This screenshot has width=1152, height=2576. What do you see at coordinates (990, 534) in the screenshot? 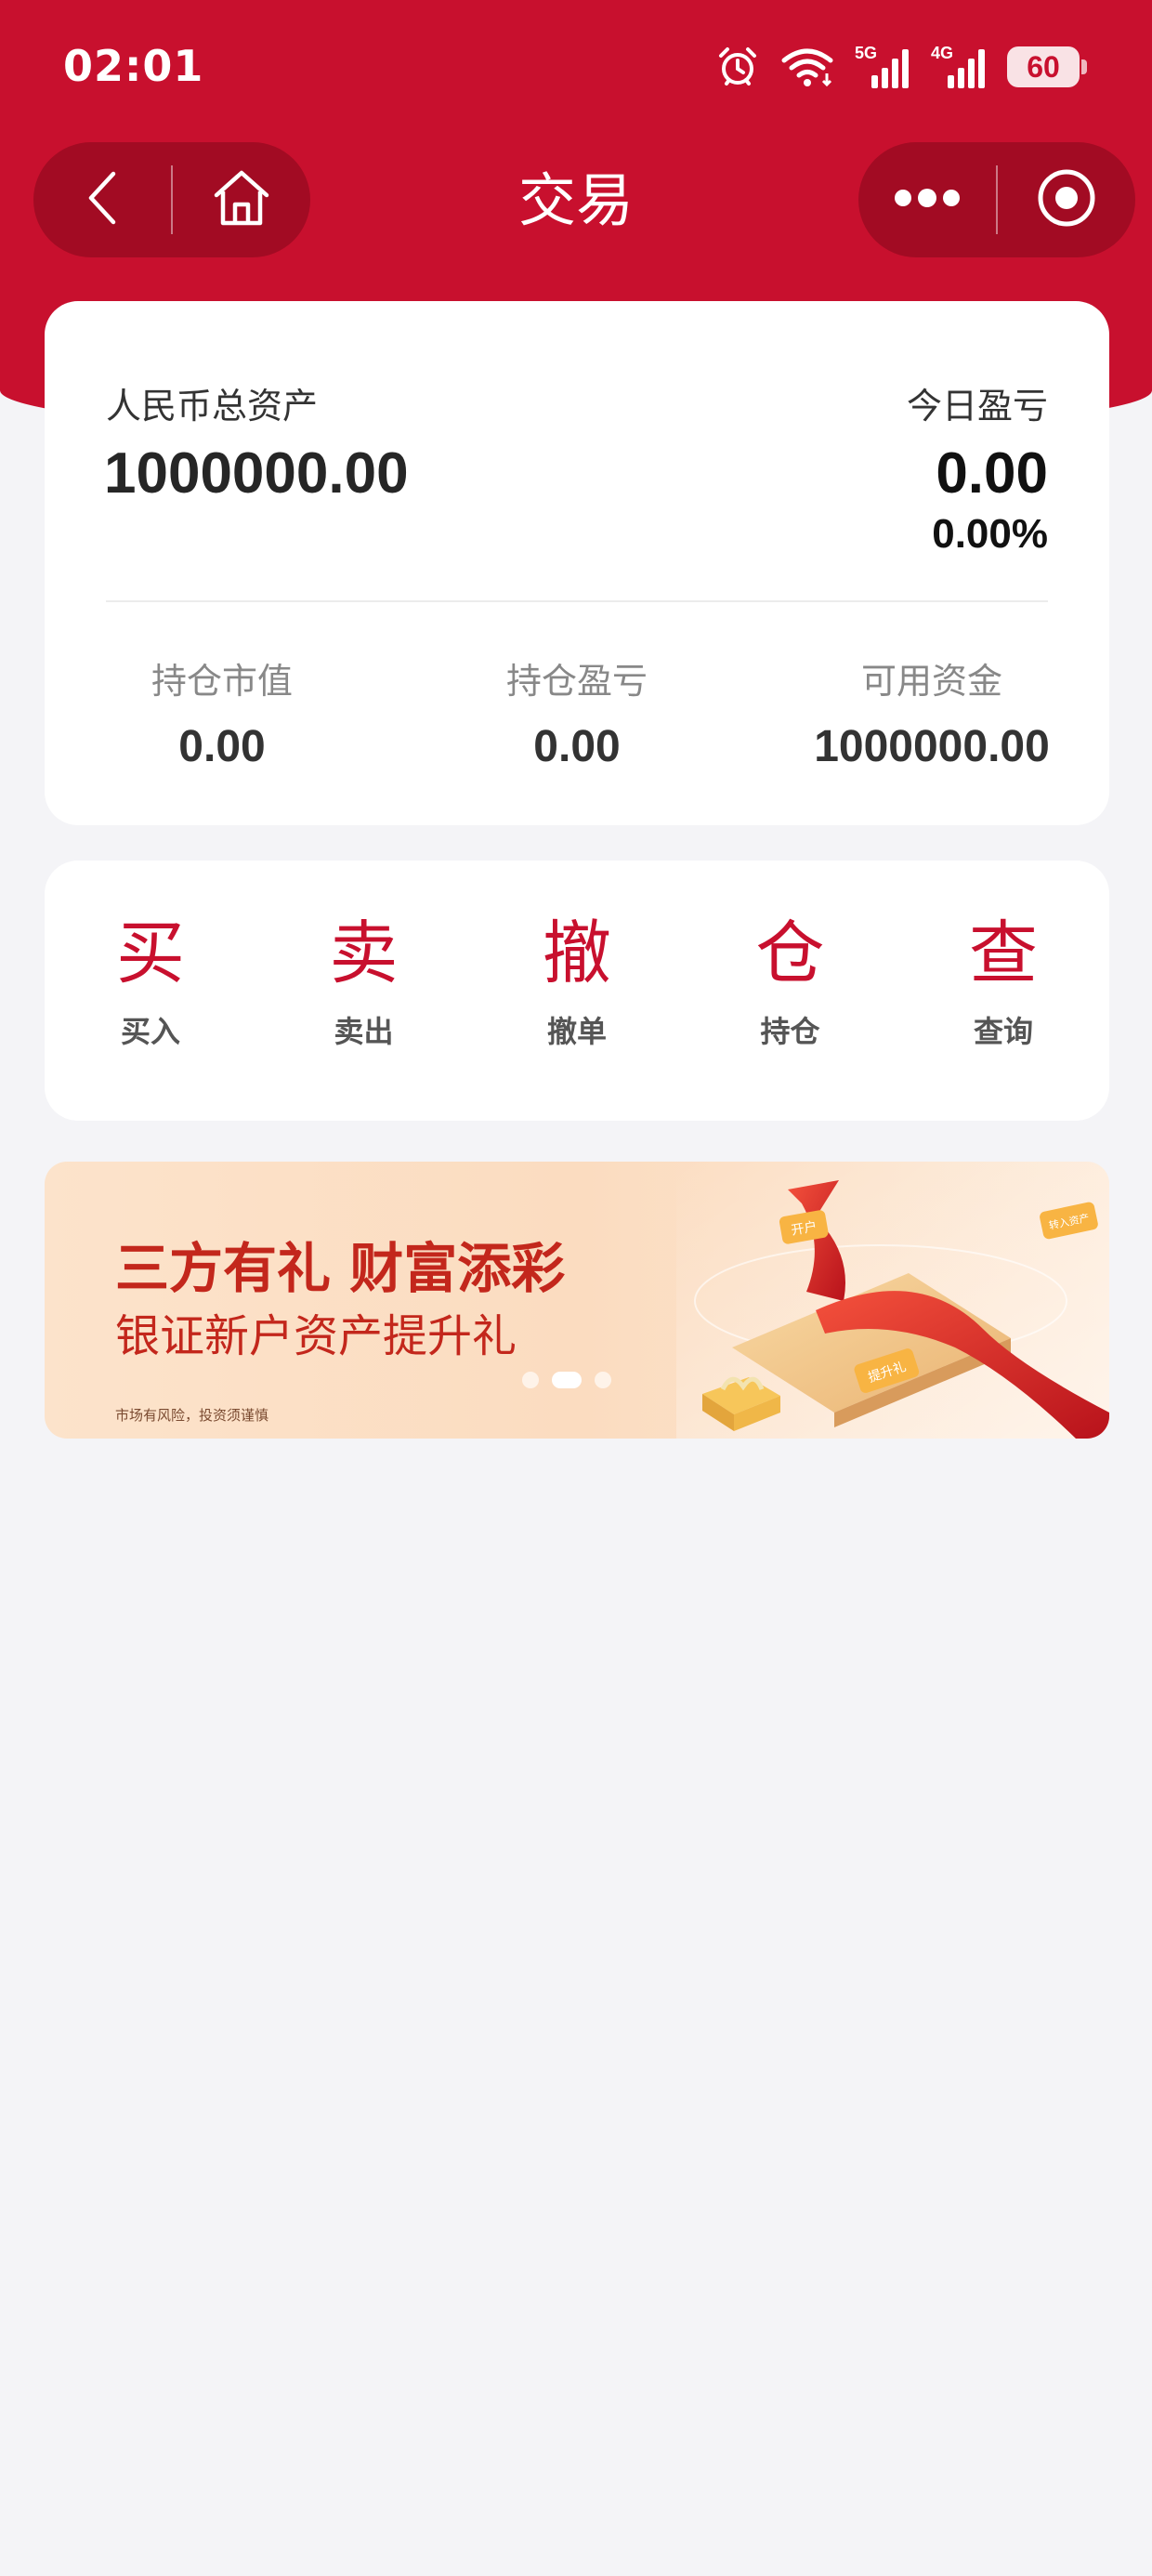
I see `daily-pnl-percent: 0.00%` at bounding box center [990, 534].